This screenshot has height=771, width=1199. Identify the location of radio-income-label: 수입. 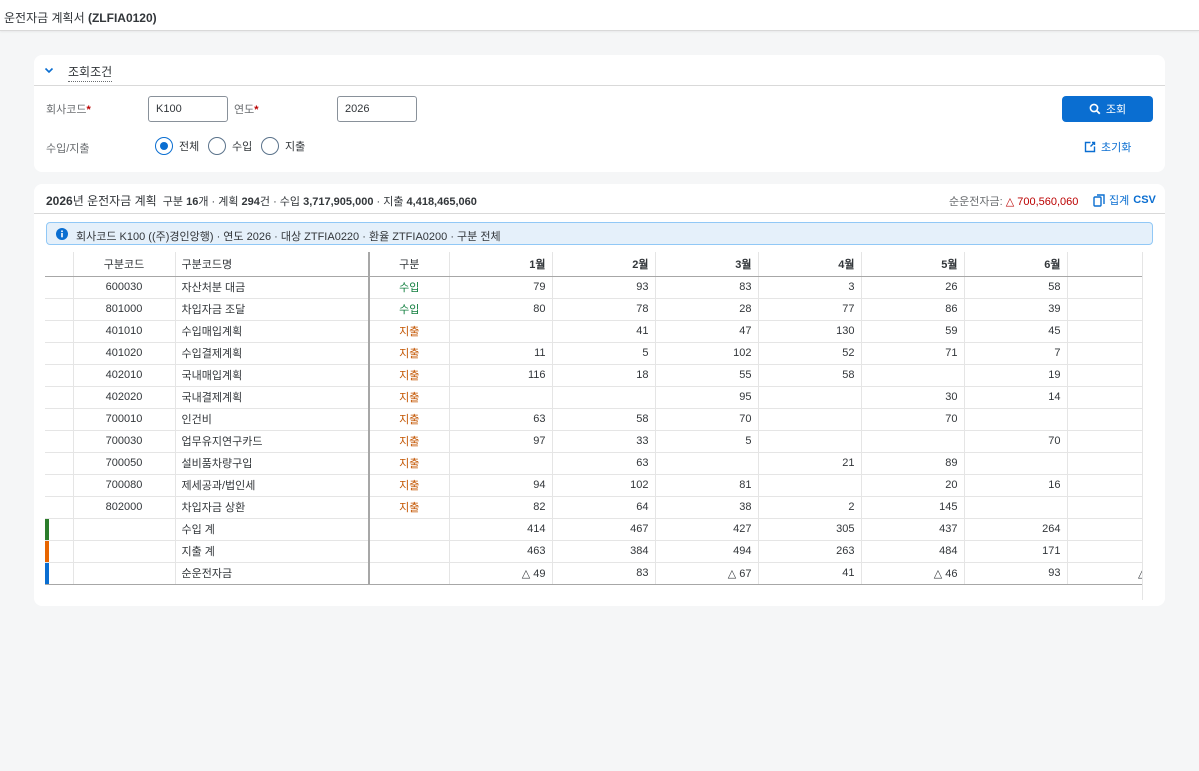
(242, 147).